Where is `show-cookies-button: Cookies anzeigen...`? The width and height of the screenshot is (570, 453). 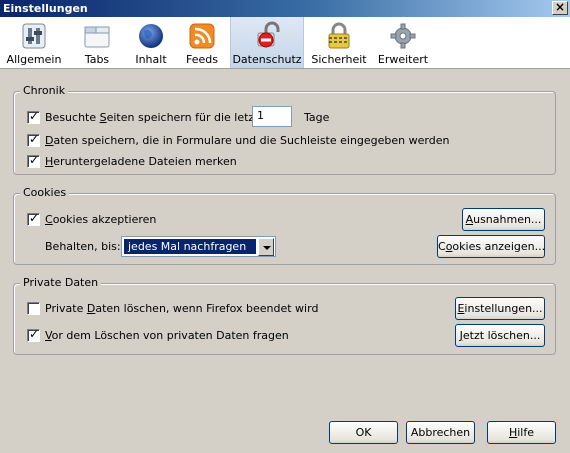
show-cookies-button: Cookies anzeigen... is located at coordinates (491, 246).